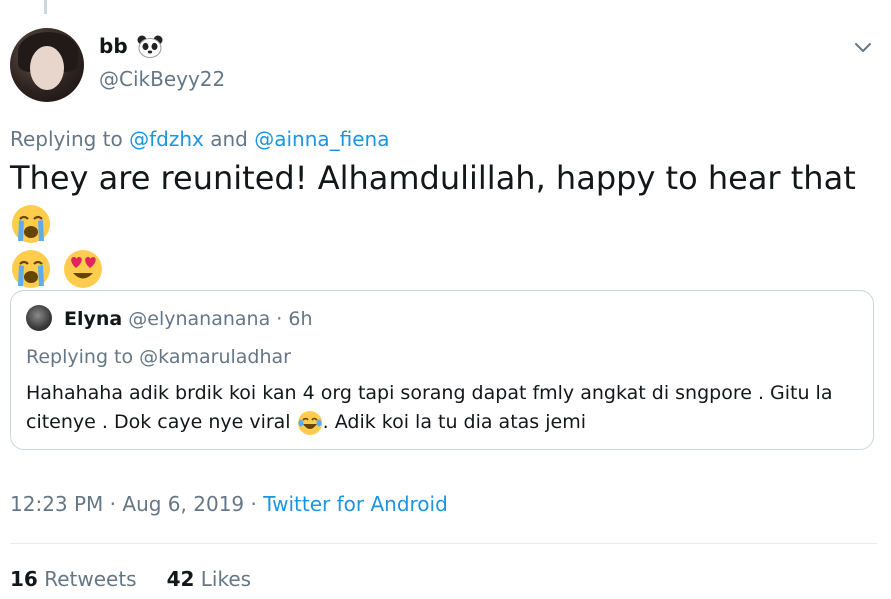 The width and height of the screenshot is (891, 599). I want to click on likes-label: Likes, so click(226, 579).